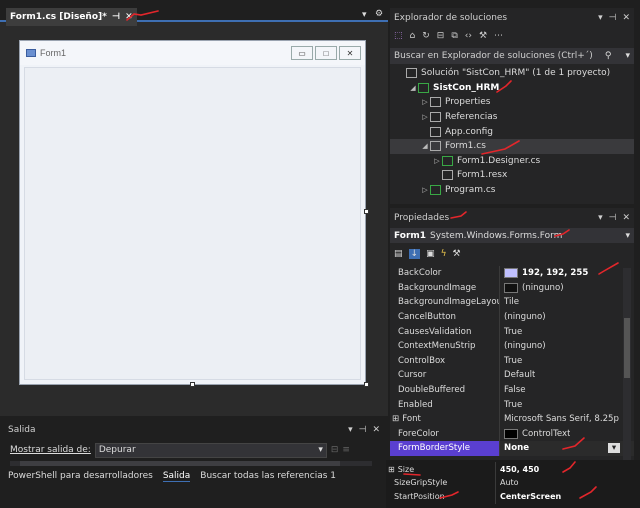 The width and height of the screenshot is (640, 508). Describe the element at coordinates (210, 450) in the screenshot. I see `output-source-select: Depurar ▾` at that location.